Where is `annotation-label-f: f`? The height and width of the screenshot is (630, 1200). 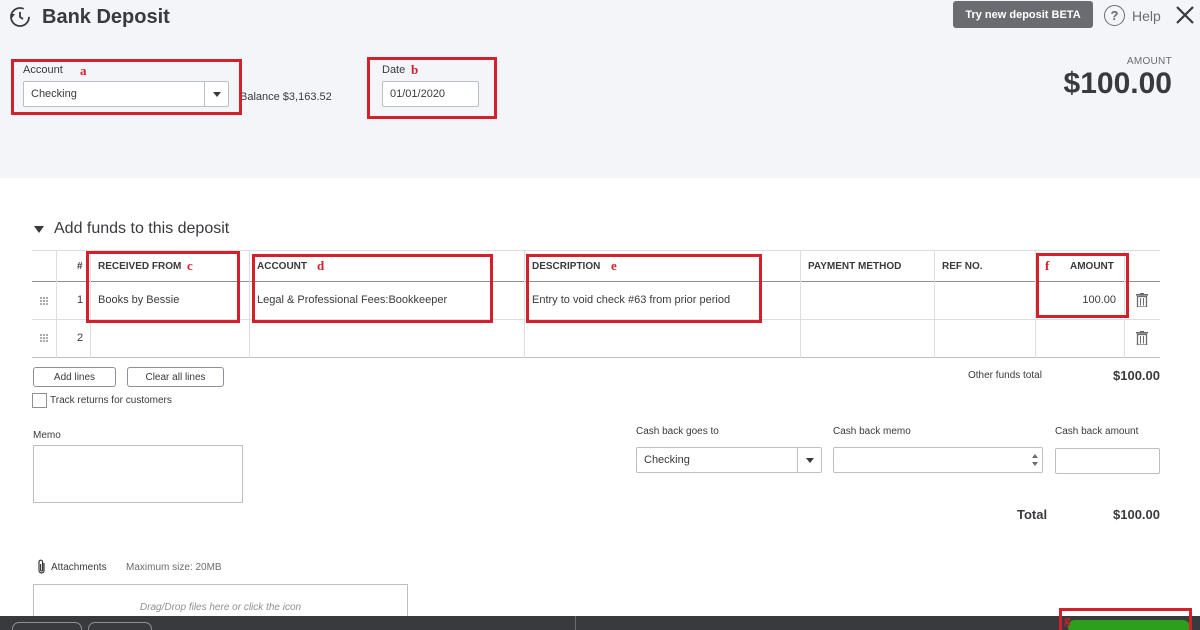
annotation-label-f: f is located at coordinates (1047, 265).